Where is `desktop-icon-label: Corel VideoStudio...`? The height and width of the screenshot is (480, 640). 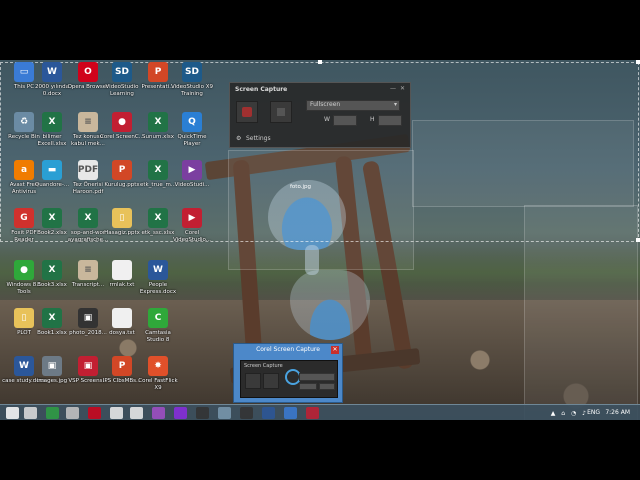
desktop-icon-label: Corel VideoStudio... is located at coordinates (192, 236).